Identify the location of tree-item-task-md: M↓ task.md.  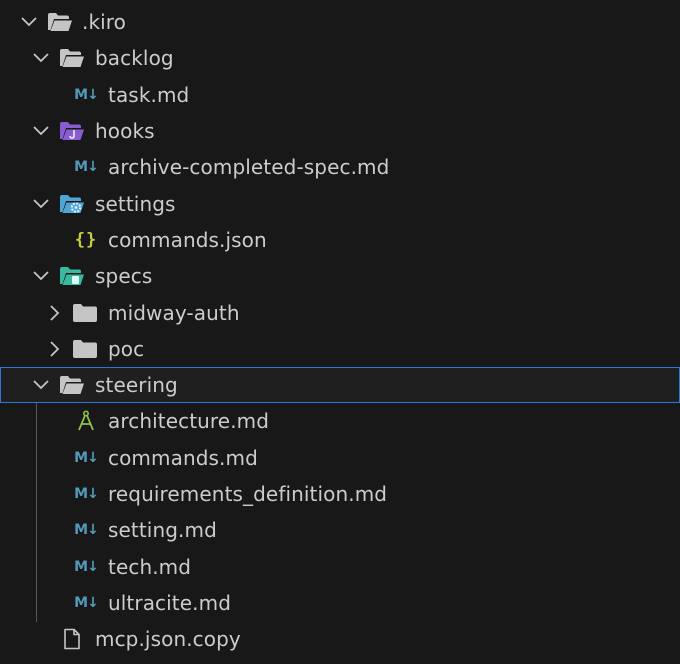
(340, 95).